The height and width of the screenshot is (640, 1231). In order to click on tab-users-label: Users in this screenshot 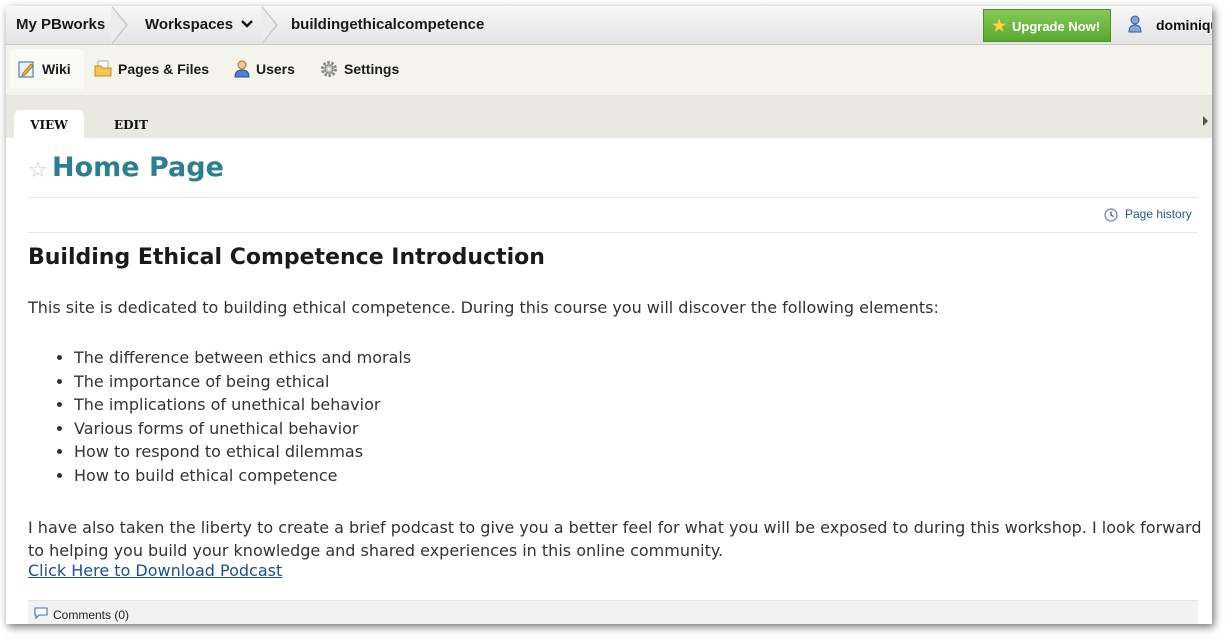, I will do `click(275, 69)`.